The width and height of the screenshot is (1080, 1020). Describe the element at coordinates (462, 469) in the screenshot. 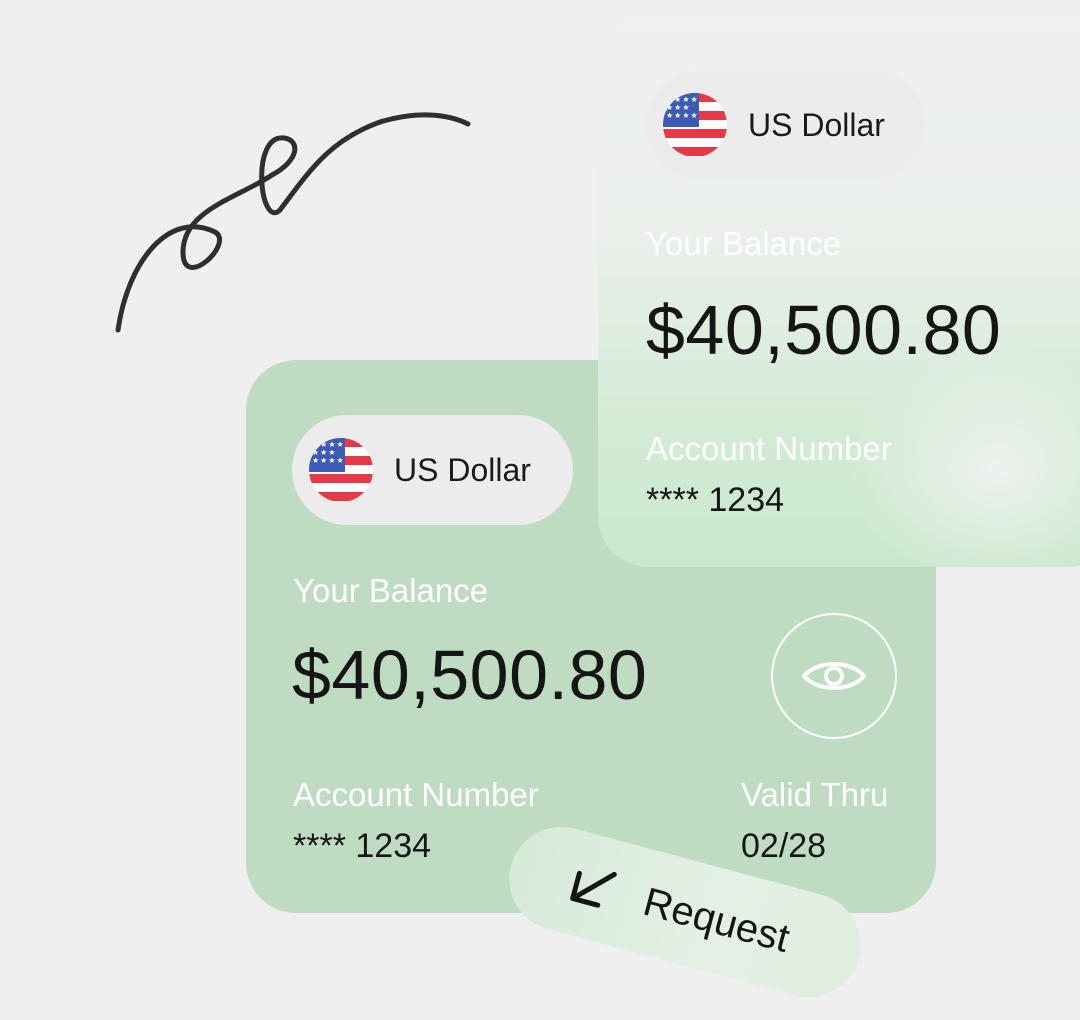

I see `currency-label: US Dollar` at that location.